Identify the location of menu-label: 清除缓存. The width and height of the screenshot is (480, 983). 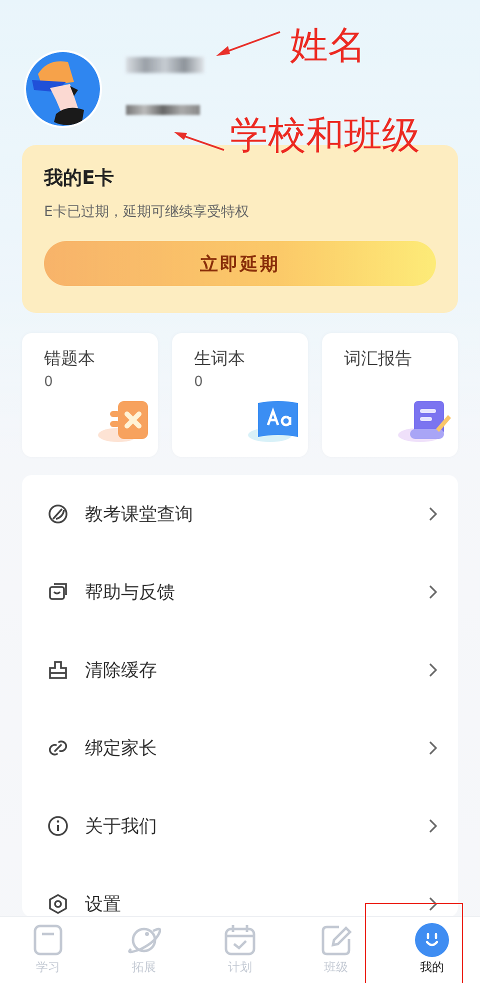
(121, 670).